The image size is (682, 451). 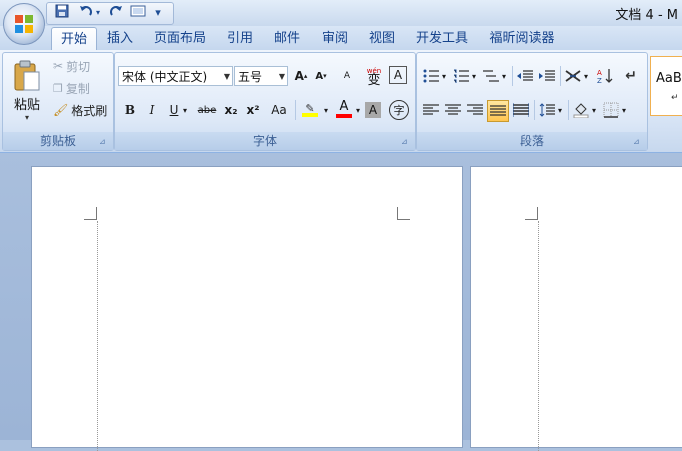 I want to click on clear-formatting-icon: A, so click(x=347, y=76).